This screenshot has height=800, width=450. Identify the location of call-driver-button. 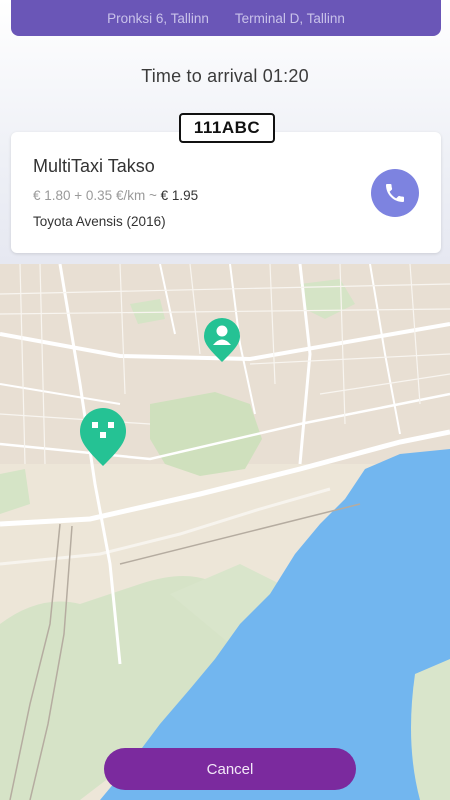
(395, 193).